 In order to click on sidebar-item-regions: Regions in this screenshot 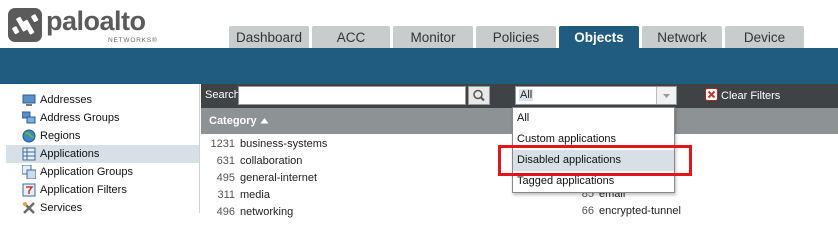, I will do `click(102, 136)`.